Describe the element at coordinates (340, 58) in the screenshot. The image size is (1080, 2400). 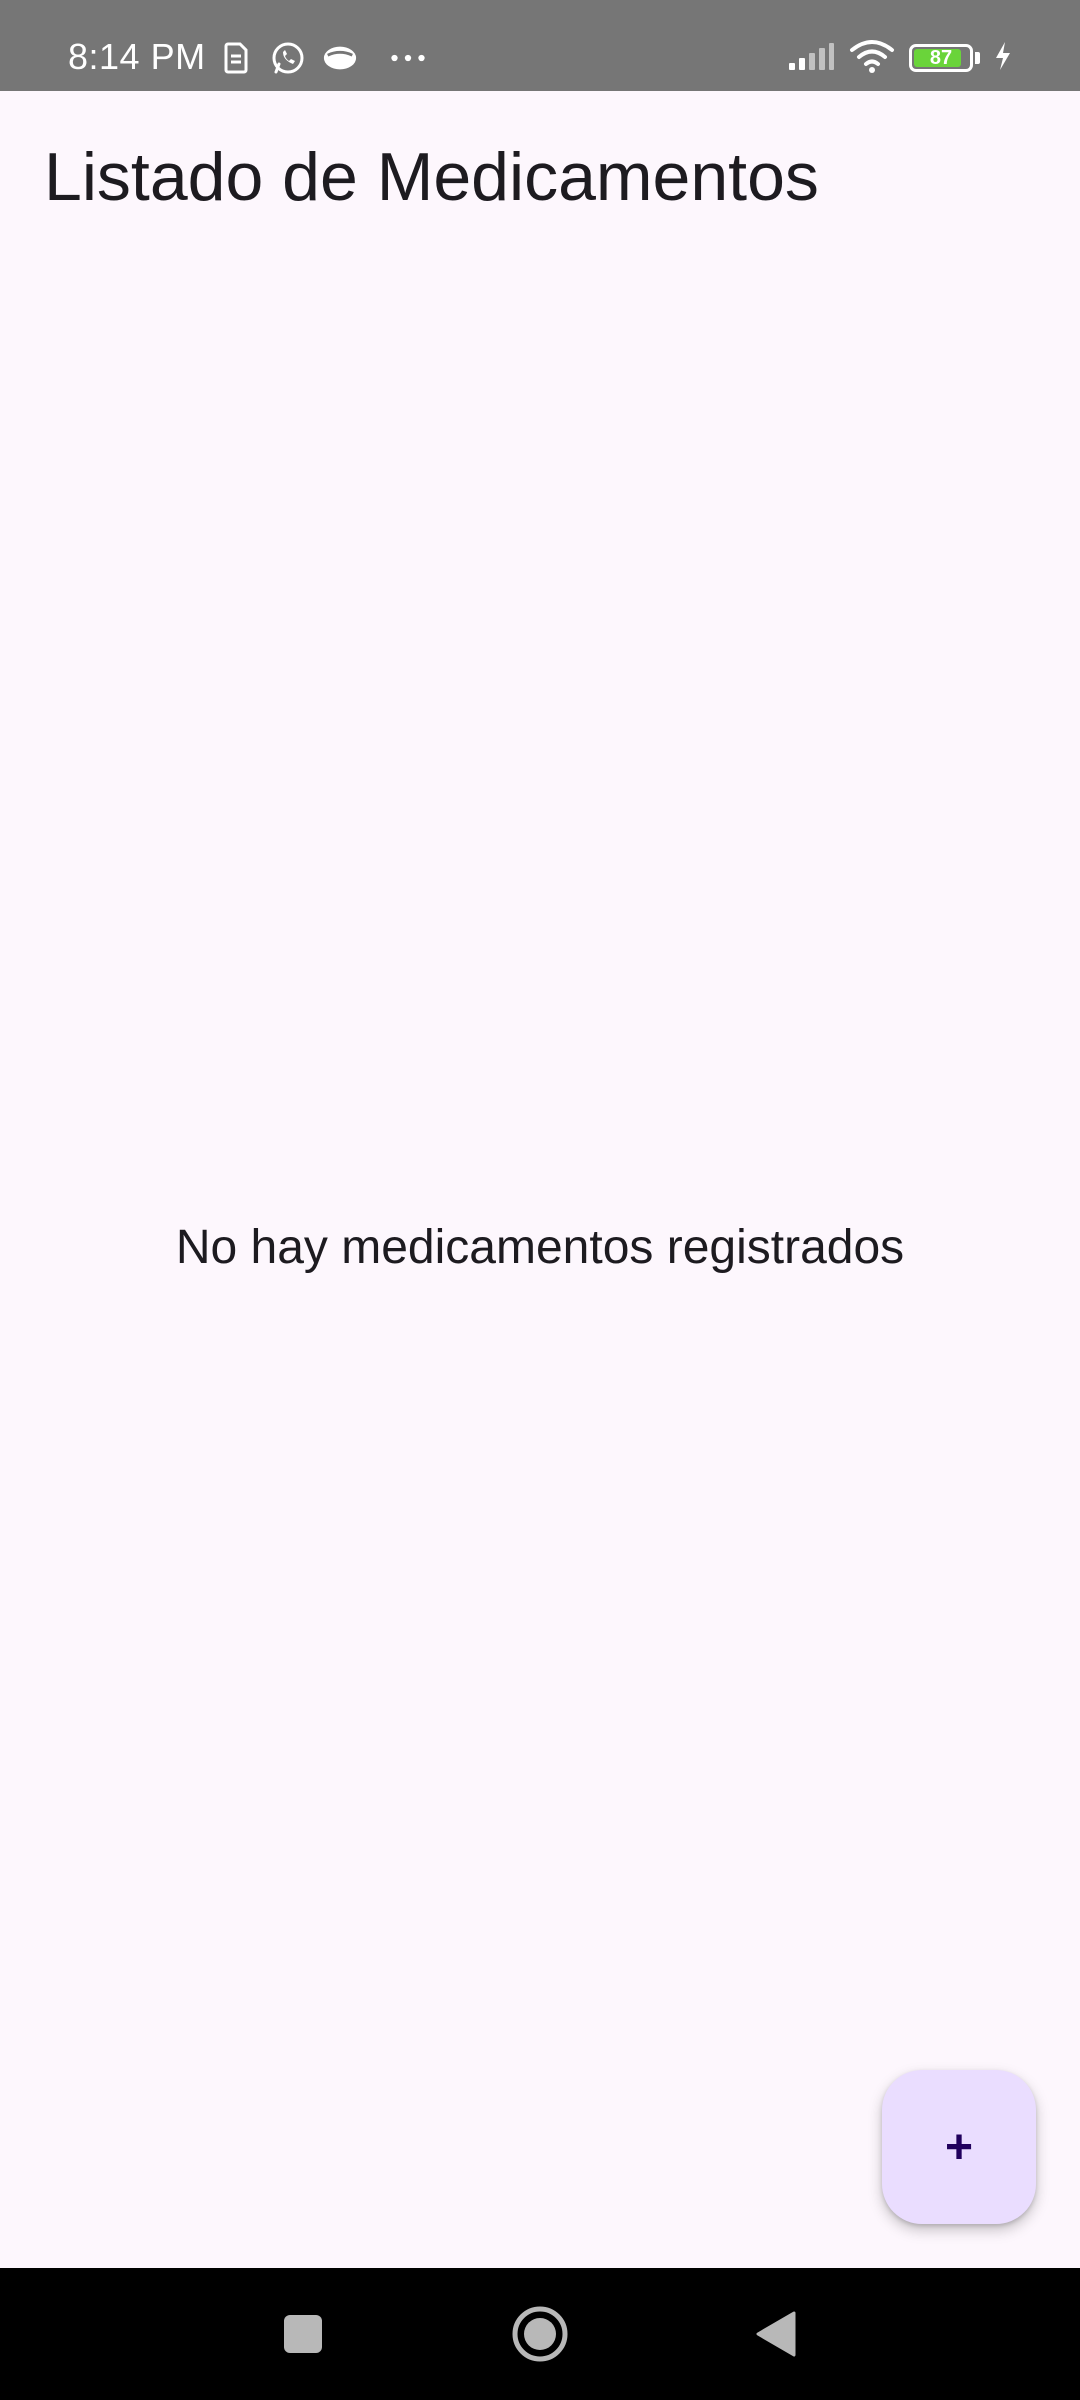
I see `mask-app-icon` at that location.